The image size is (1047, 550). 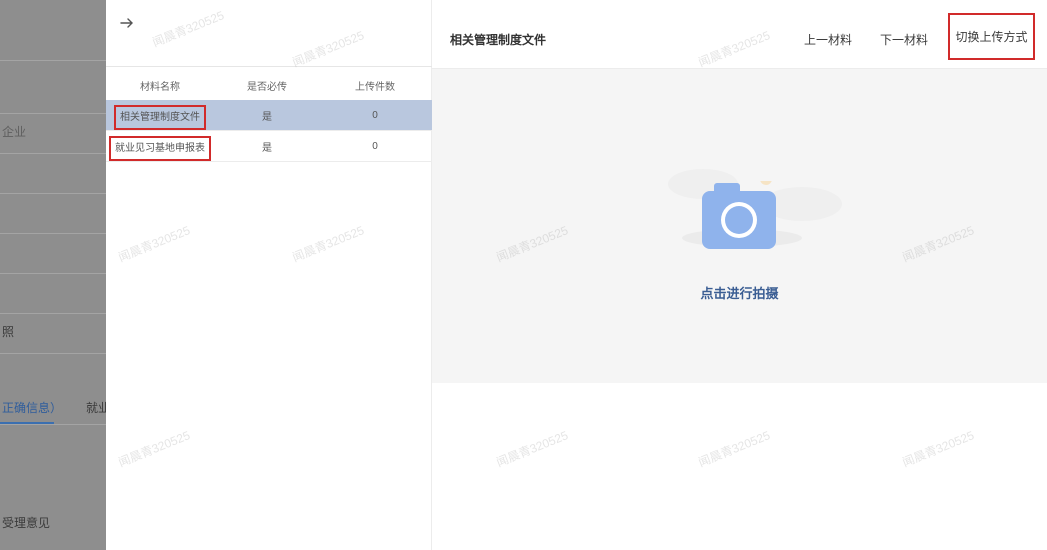 I want to click on header-required: 是否必传, so click(x=267, y=87).